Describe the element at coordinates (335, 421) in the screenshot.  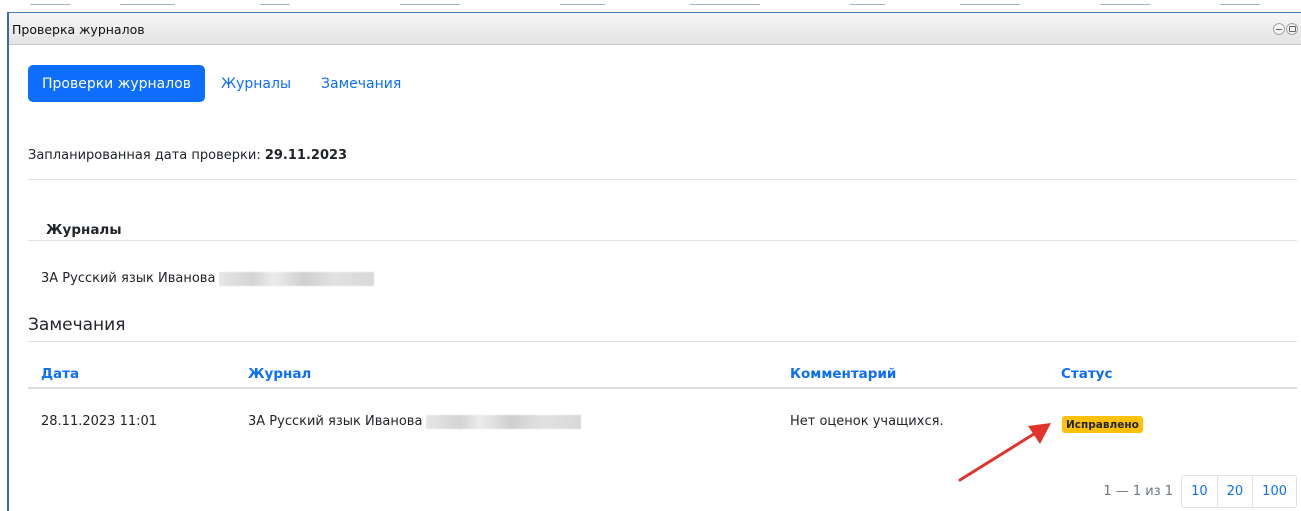
I see `remark-journal-name: 3А Русский язык Иванова` at that location.